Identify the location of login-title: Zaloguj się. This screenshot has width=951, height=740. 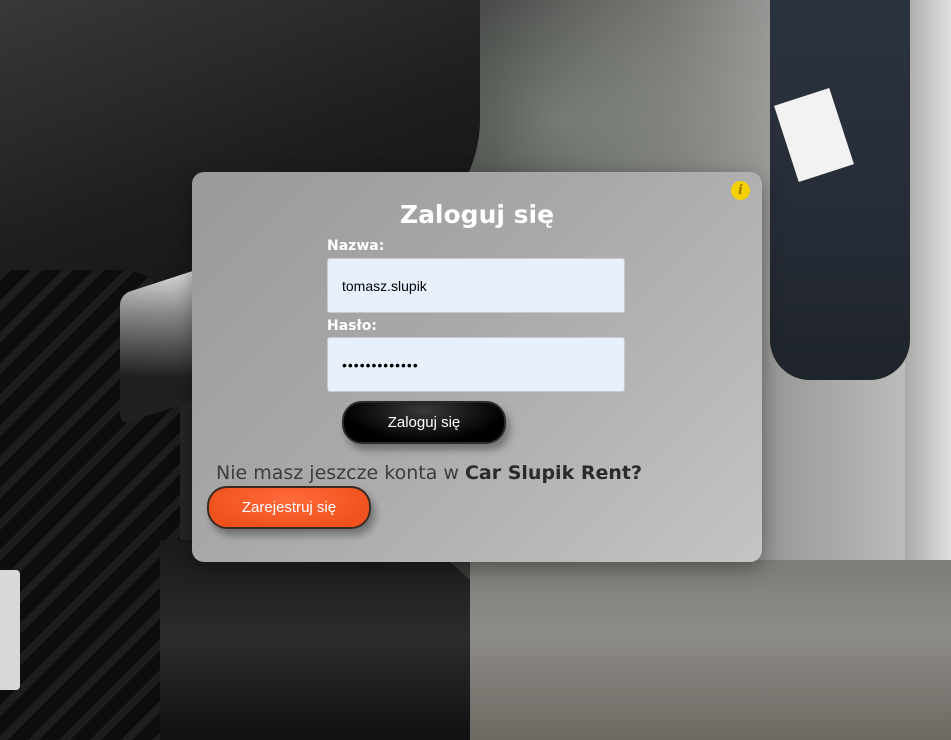
(477, 214).